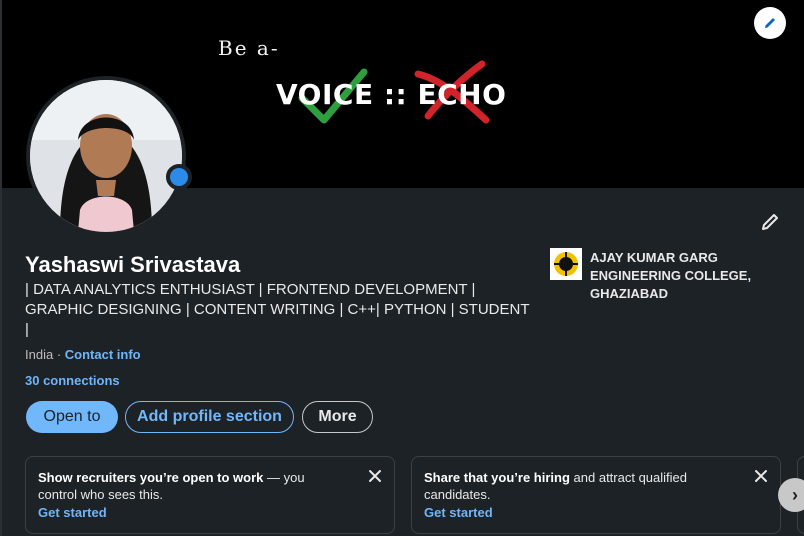  I want to click on avatar-image, so click(106, 156).